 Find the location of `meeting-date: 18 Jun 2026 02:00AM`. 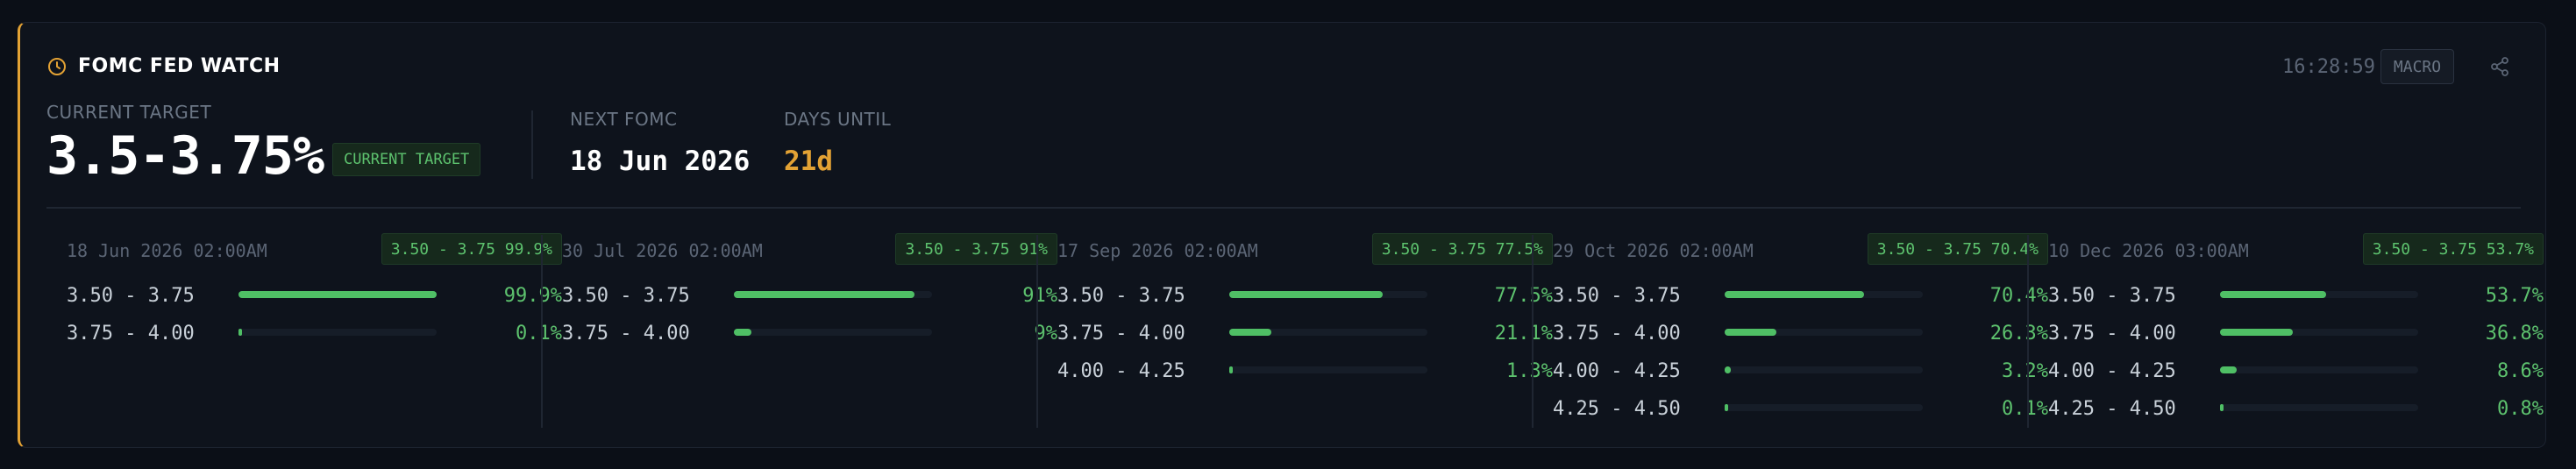

meeting-date: 18 Jun 2026 02:00AM is located at coordinates (167, 250).